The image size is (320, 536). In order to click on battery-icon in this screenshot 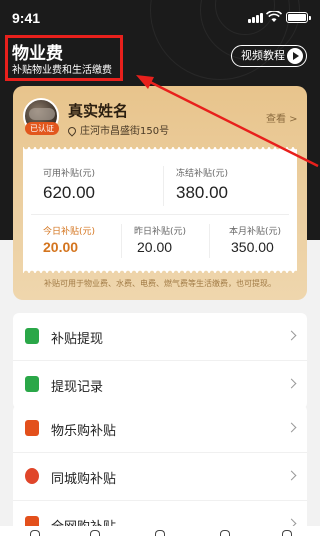, I will do `click(298, 17)`.